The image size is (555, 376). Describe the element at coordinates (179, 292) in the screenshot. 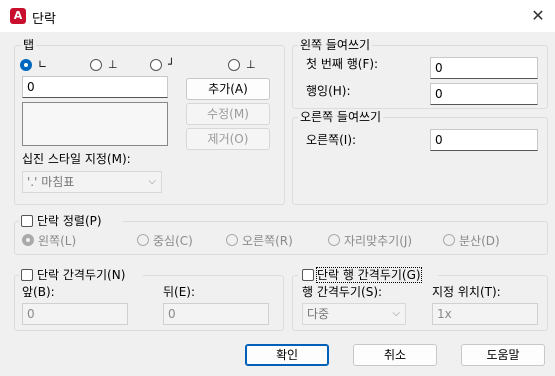

I see `after-label: 뒤(E):` at that location.